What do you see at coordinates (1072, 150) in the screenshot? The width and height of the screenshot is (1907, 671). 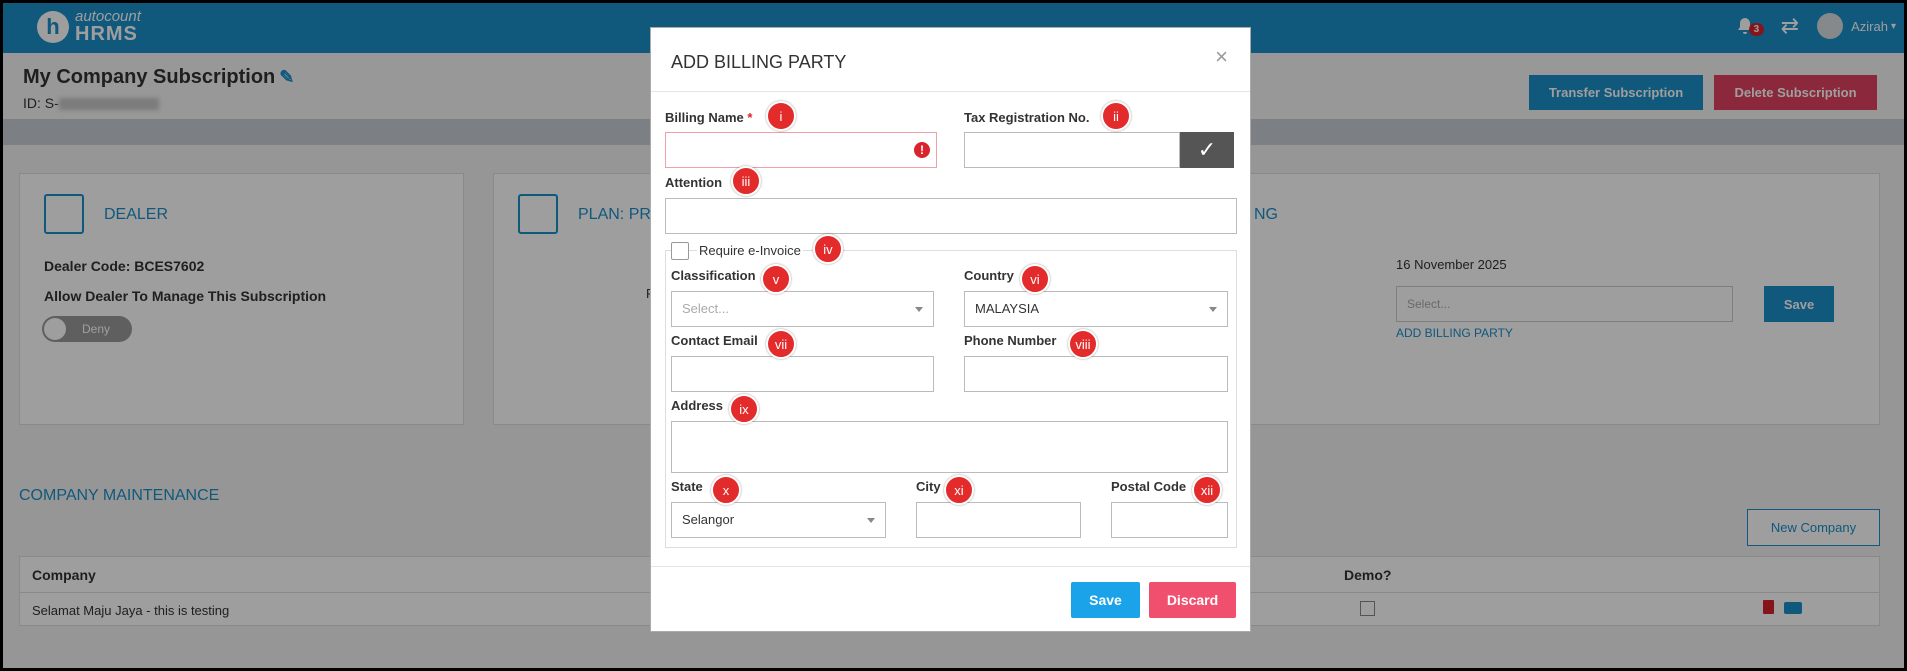 I see `tax-registration-input` at bounding box center [1072, 150].